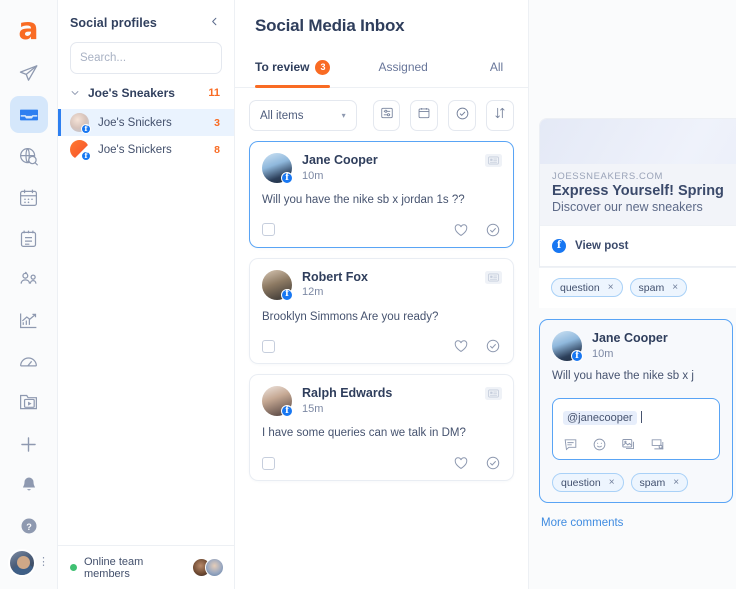 The height and width of the screenshot is (589, 736). Describe the element at coordinates (282, 67) in the screenshot. I see `tab-label: To review` at that location.